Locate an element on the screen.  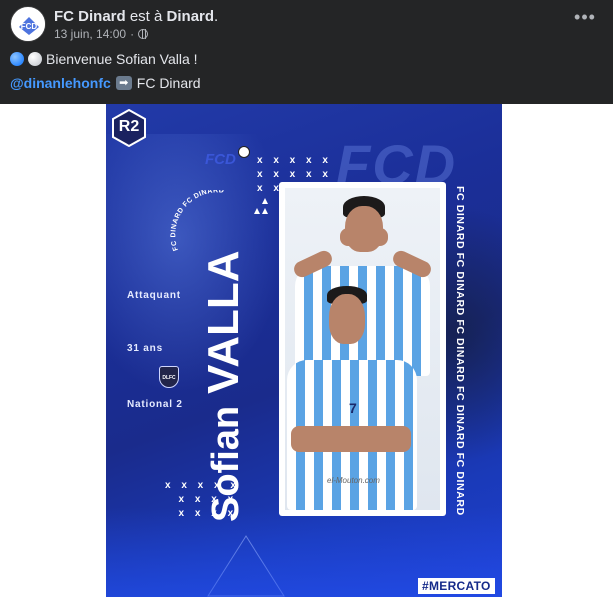
mention-link: @dinanlehonfc is located at coordinates (60, 83).